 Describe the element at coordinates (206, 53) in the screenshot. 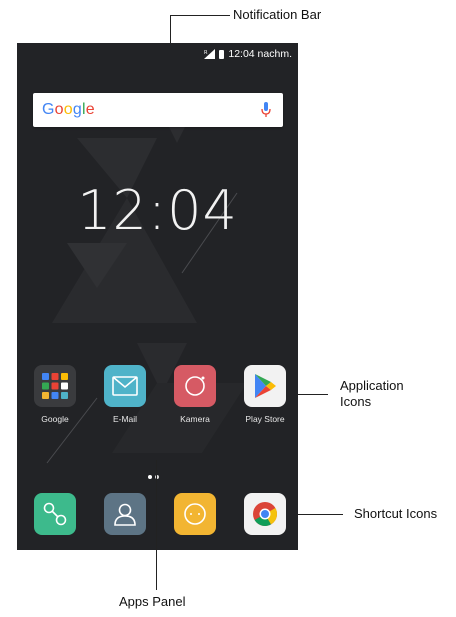

I see `svg-text: R` at that location.